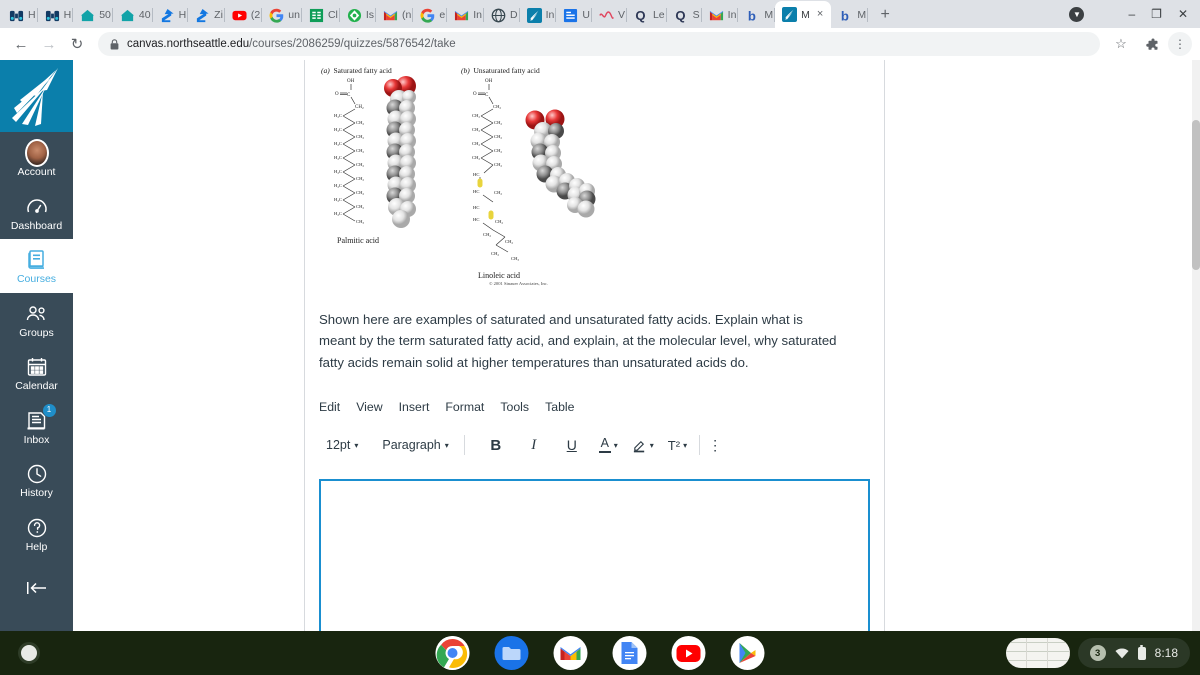  Describe the element at coordinates (67, 15) in the screenshot. I see `tab-title: H` at that location.